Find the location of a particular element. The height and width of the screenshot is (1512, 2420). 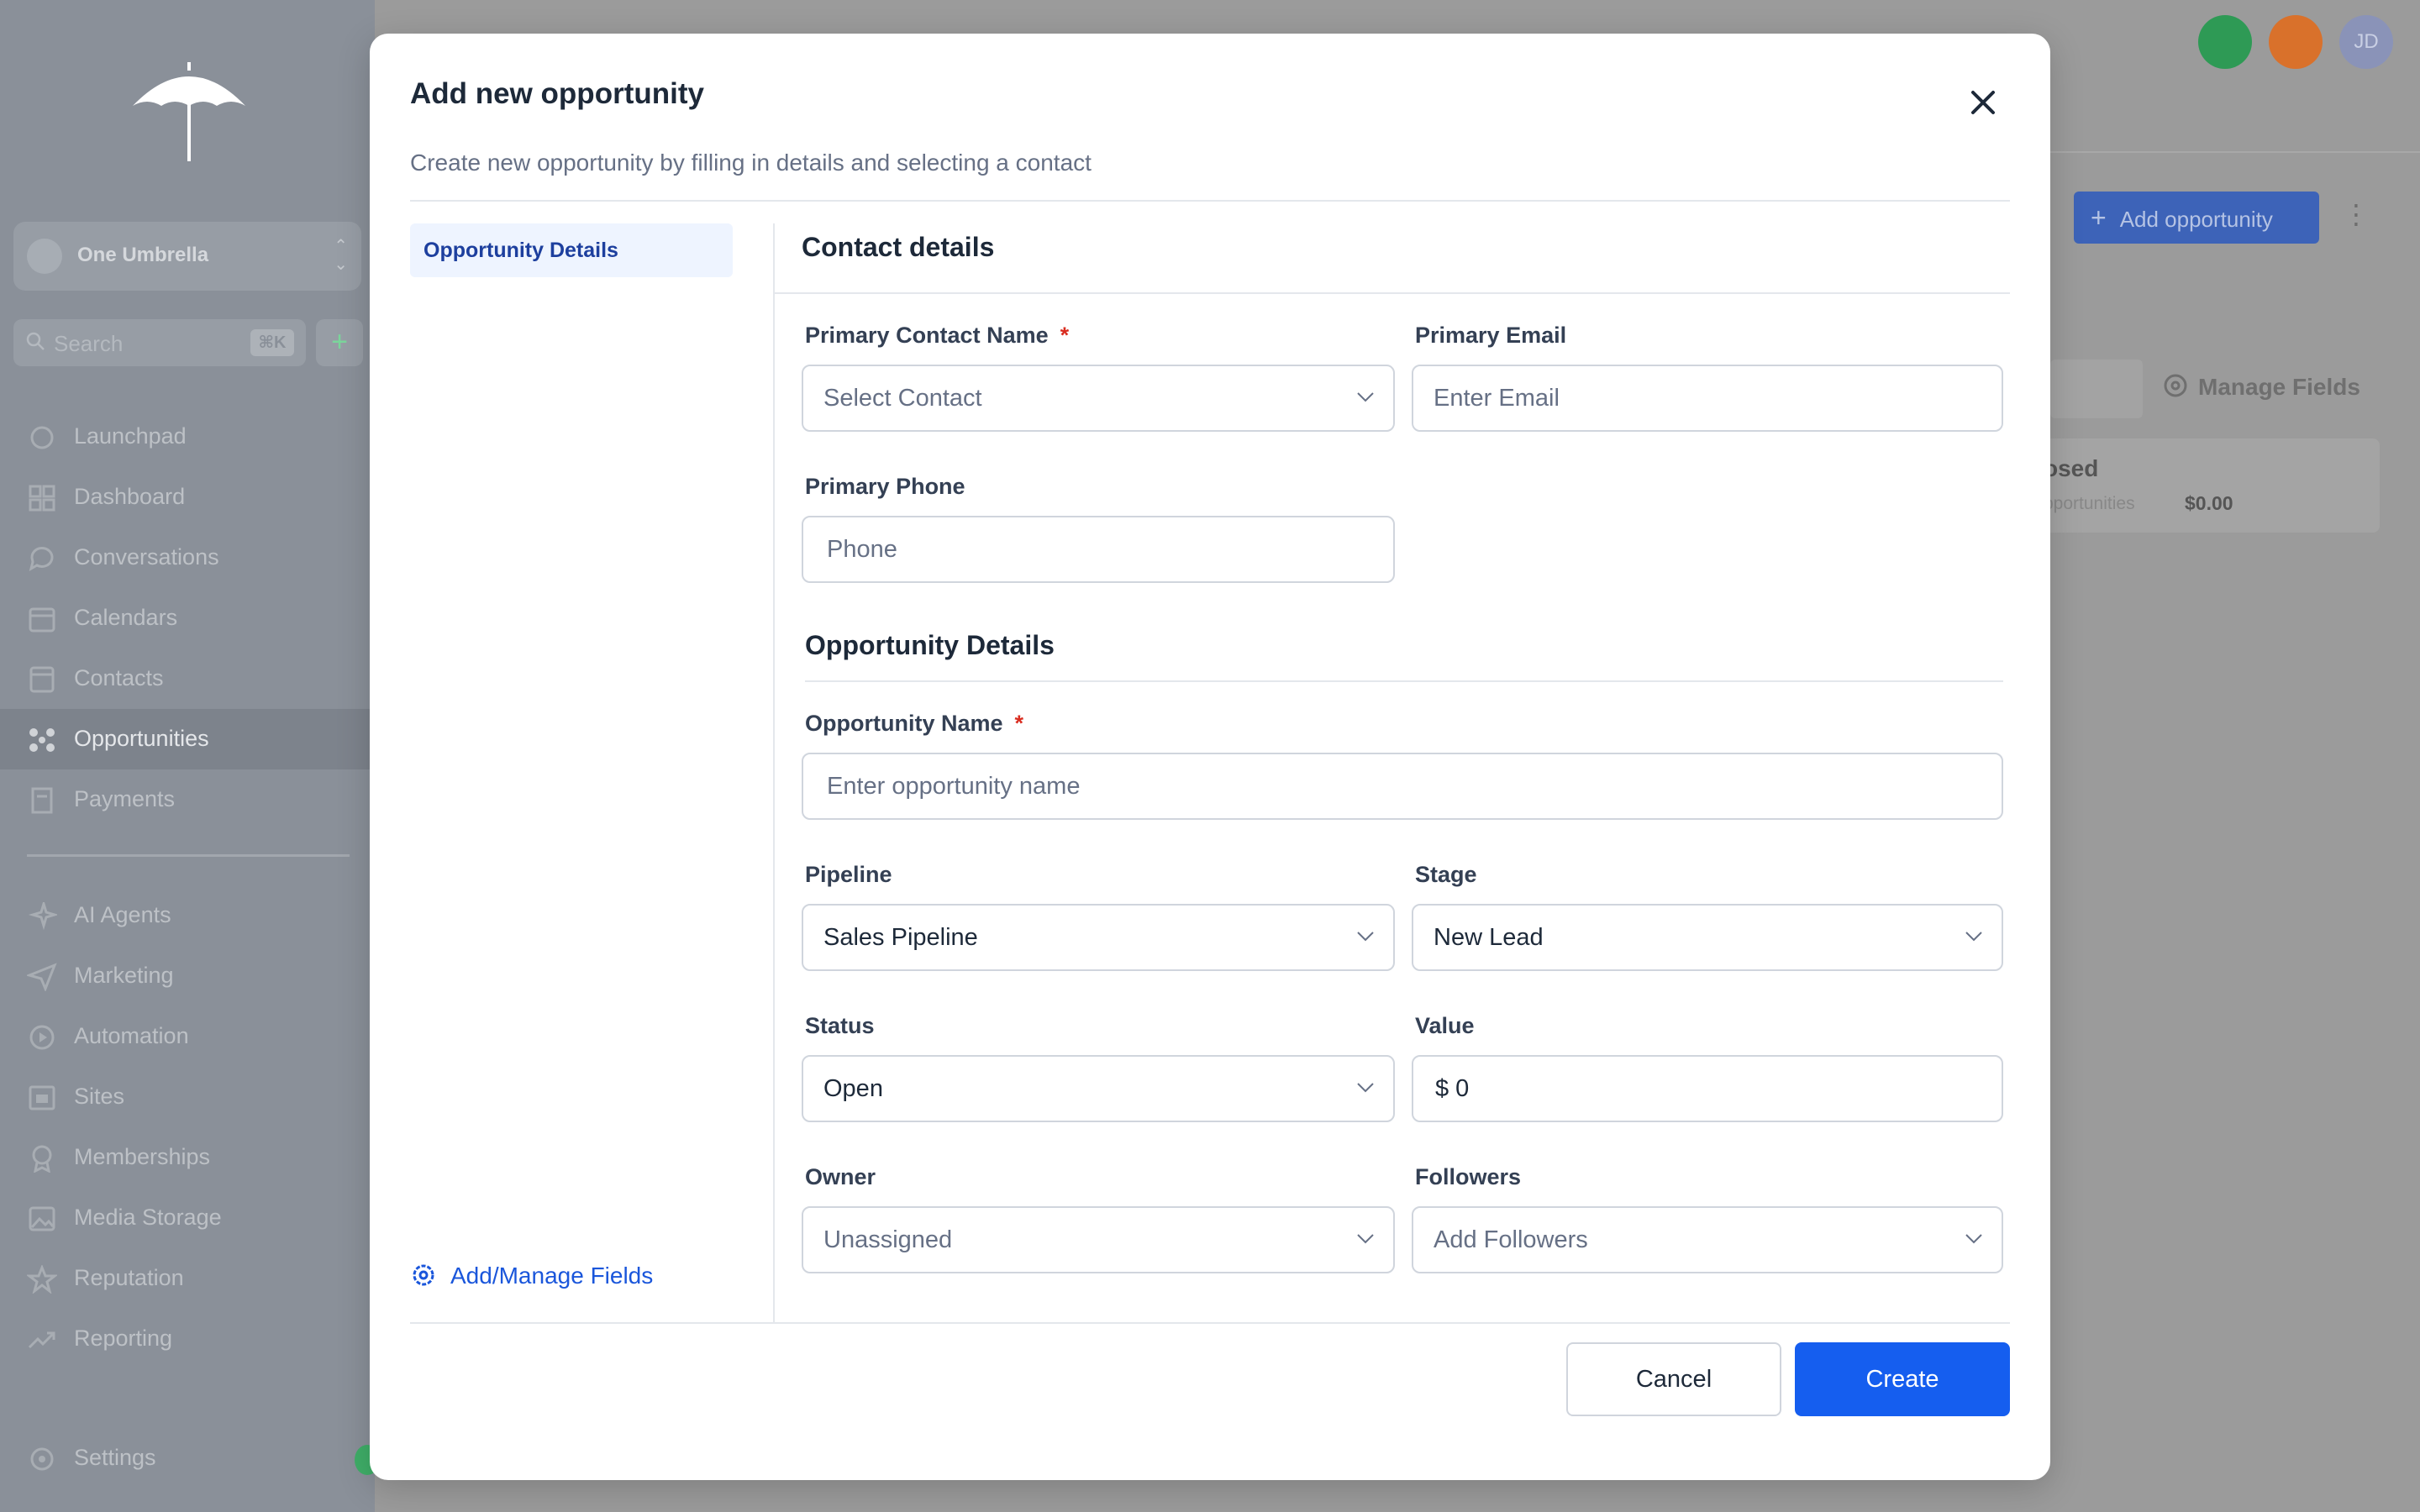

cancel-button: Cancel is located at coordinates (1674, 1379).